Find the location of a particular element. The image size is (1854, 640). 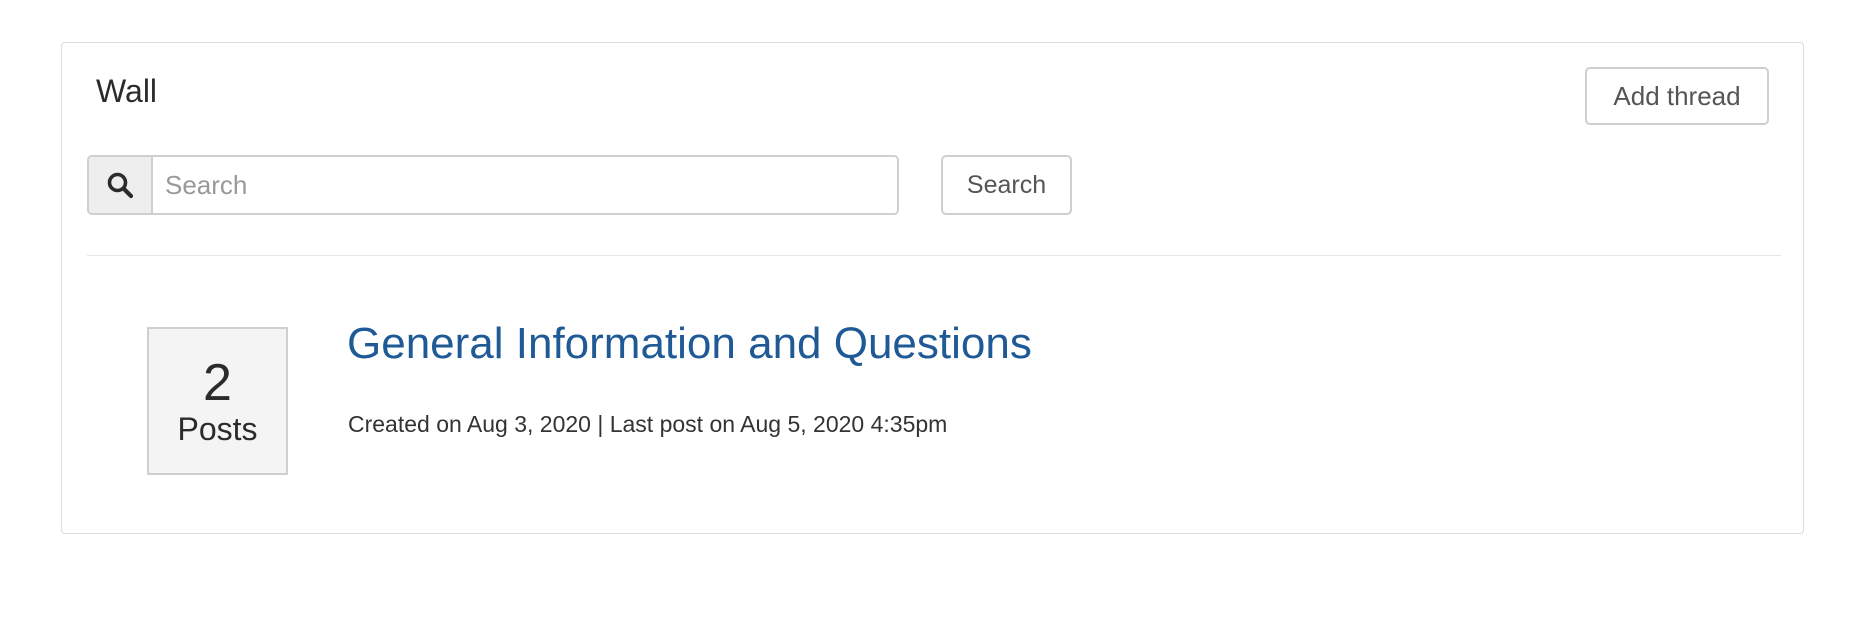

search-icon is located at coordinates (121, 185).